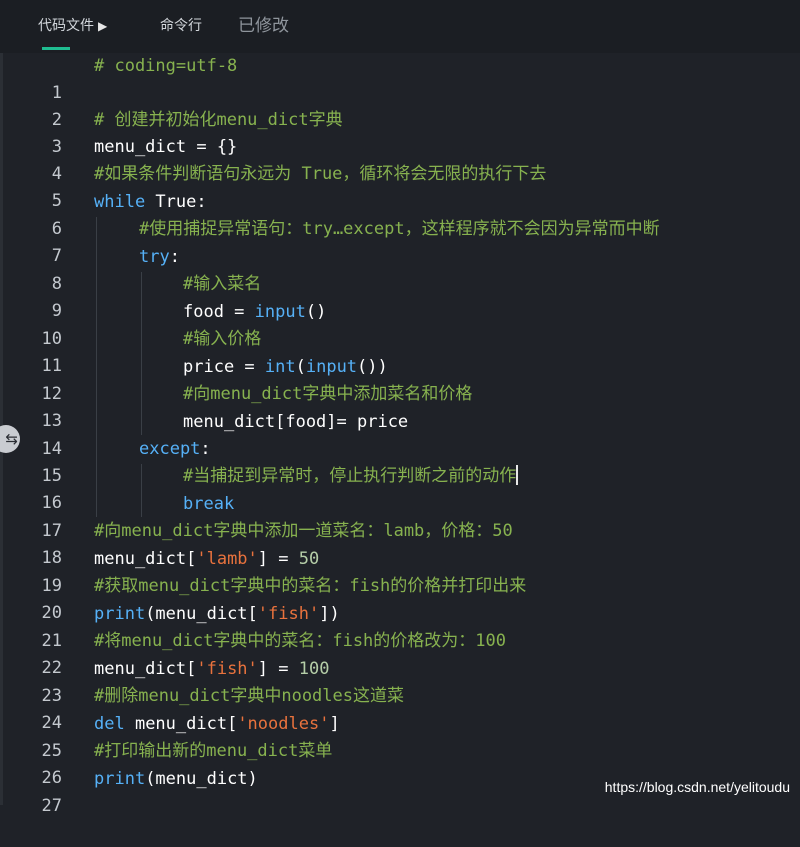  What do you see at coordinates (176, 202) in the screenshot?
I see `code-text: True:` at bounding box center [176, 202].